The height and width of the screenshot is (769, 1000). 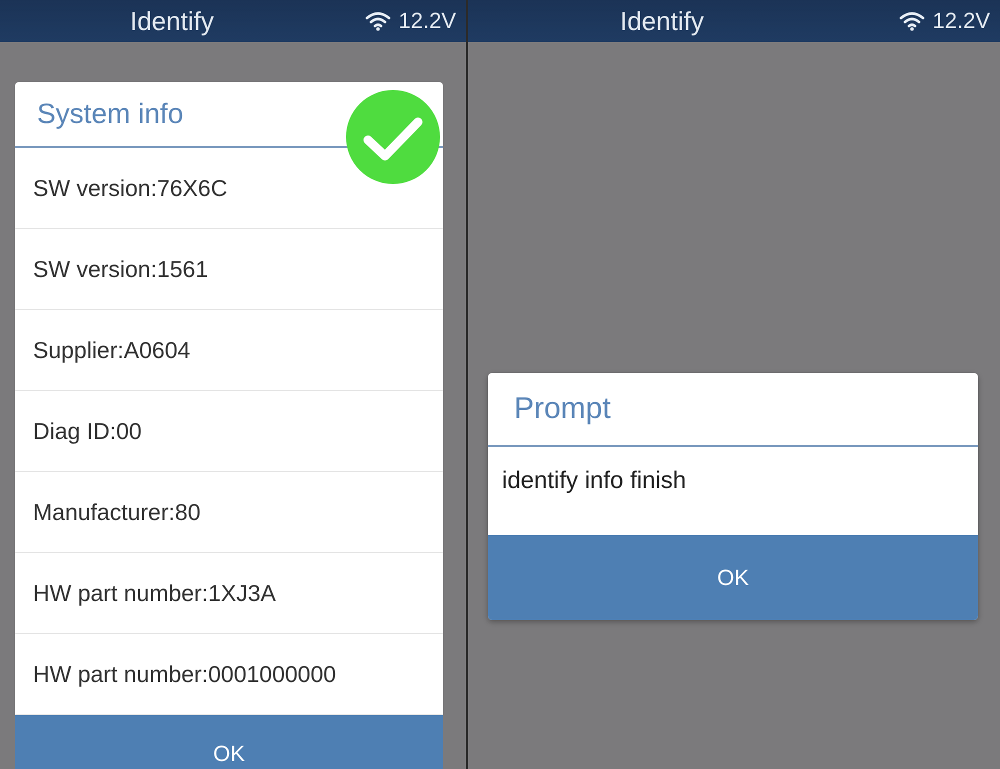 I want to click on info-row: Supplier:A0604, so click(x=229, y=350).